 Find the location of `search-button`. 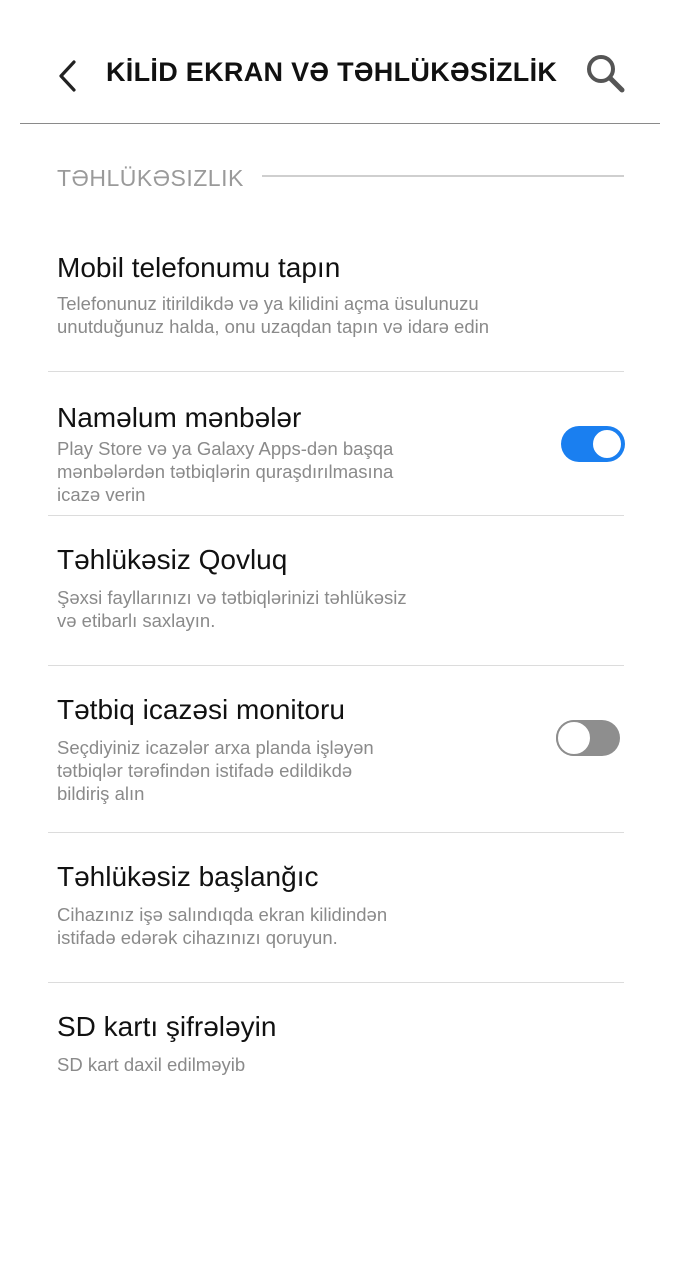

search-button is located at coordinates (605, 73).